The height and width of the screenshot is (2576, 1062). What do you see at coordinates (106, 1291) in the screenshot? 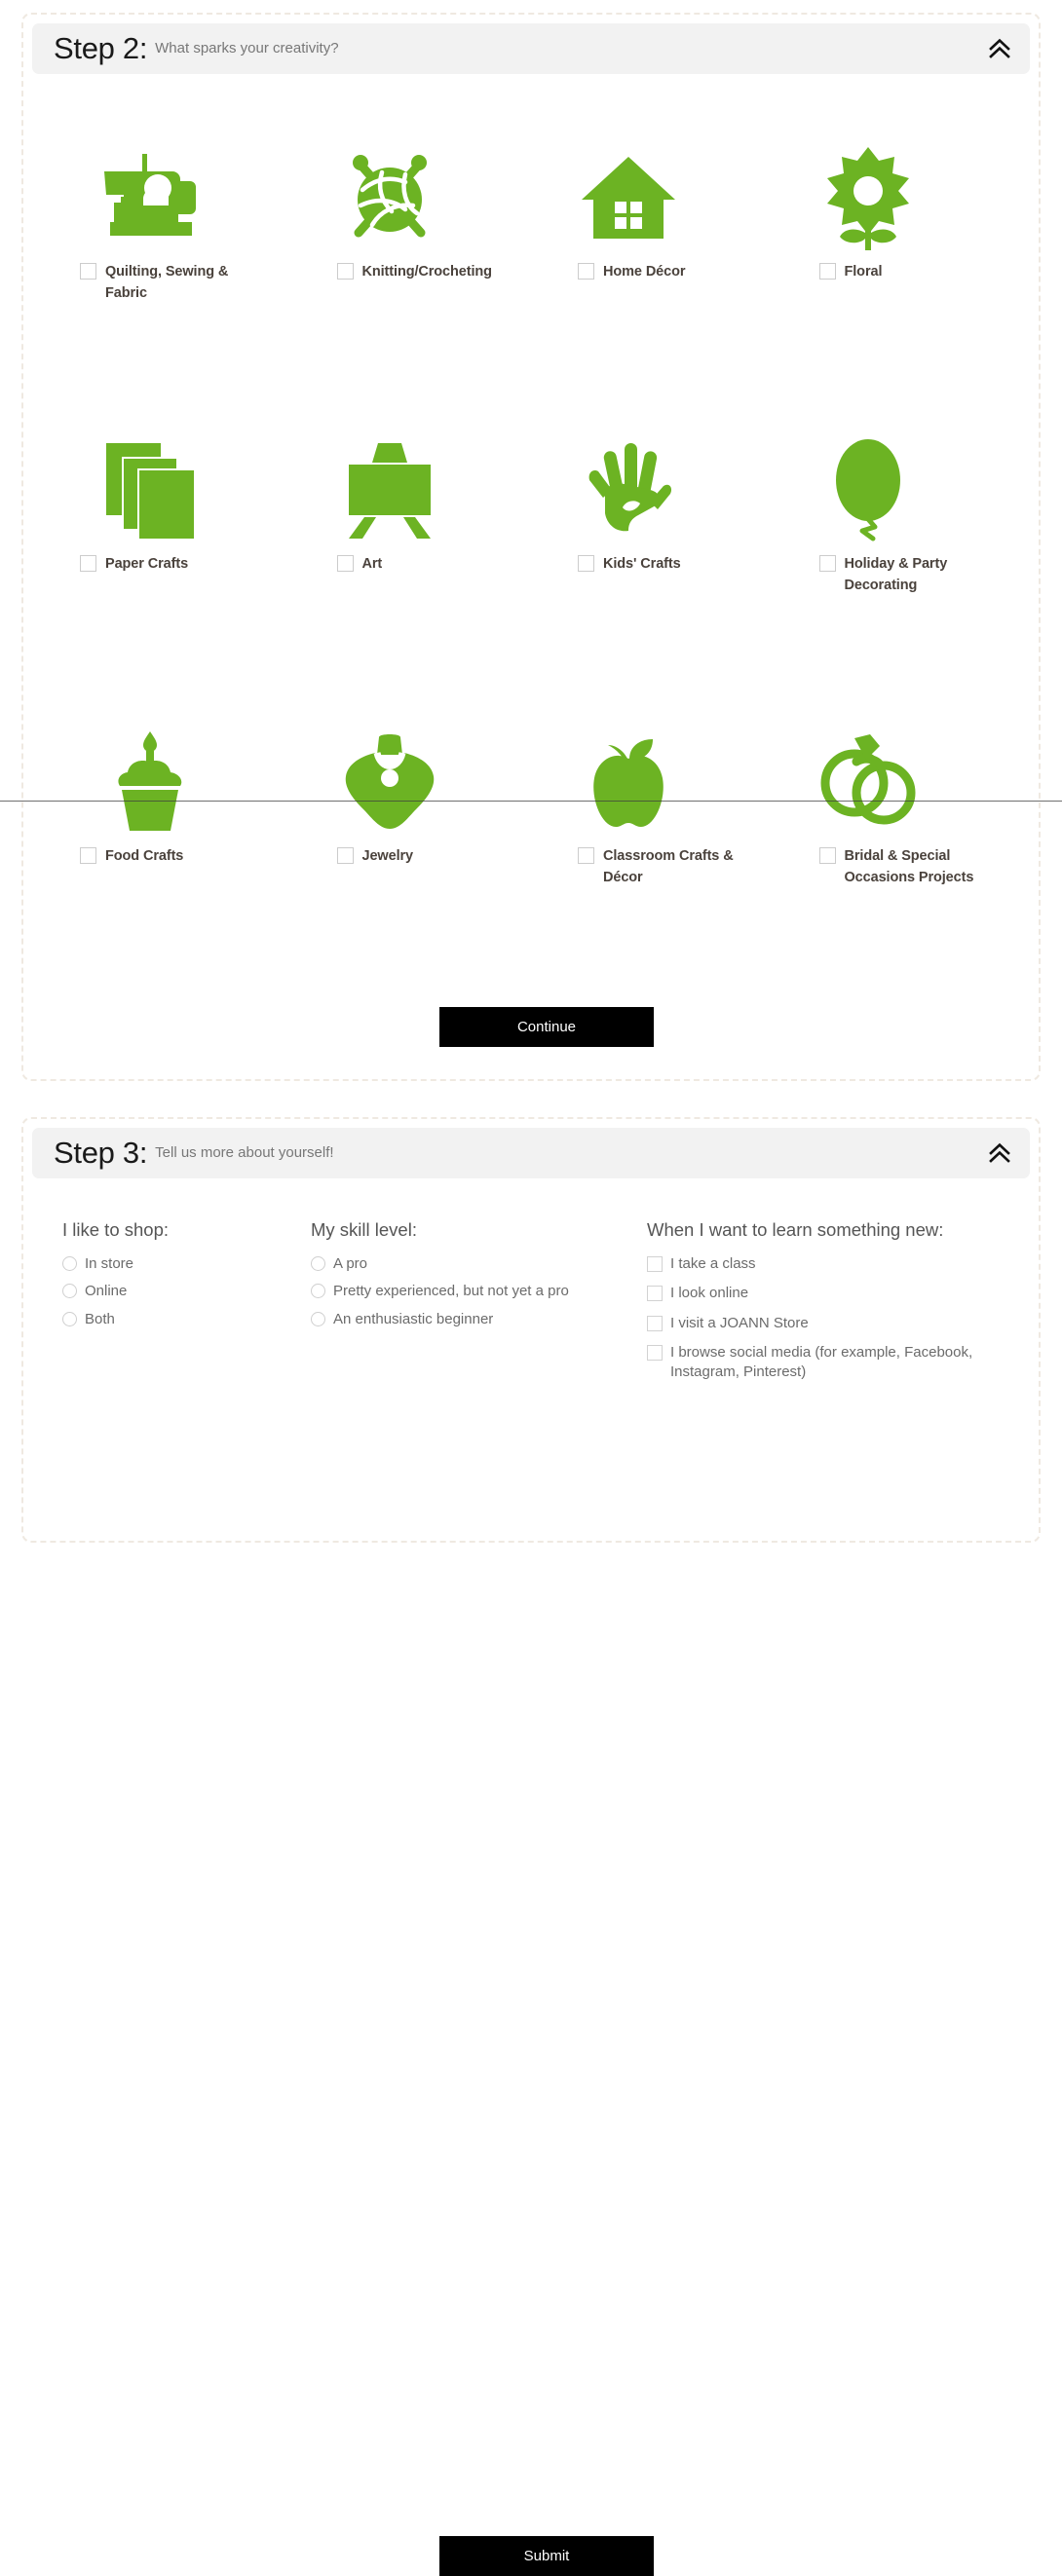
I see `radio-label: Online` at bounding box center [106, 1291].